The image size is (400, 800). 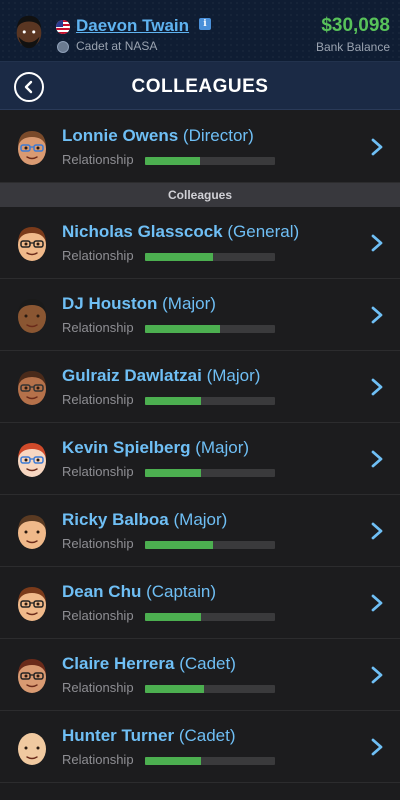 What do you see at coordinates (118, 663) in the screenshot?
I see `colleague-name: Claire Herrera` at bounding box center [118, 663].